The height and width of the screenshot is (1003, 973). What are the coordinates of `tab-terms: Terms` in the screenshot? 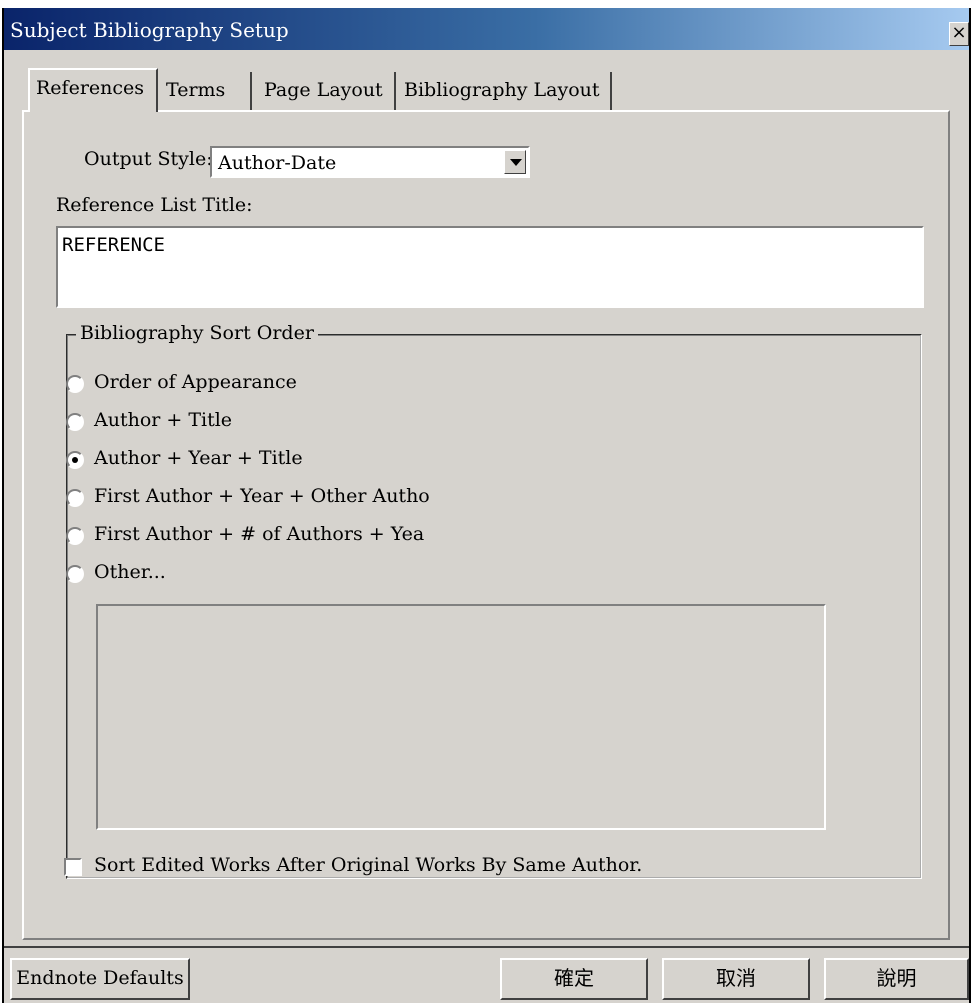 It's located at (206, 91).